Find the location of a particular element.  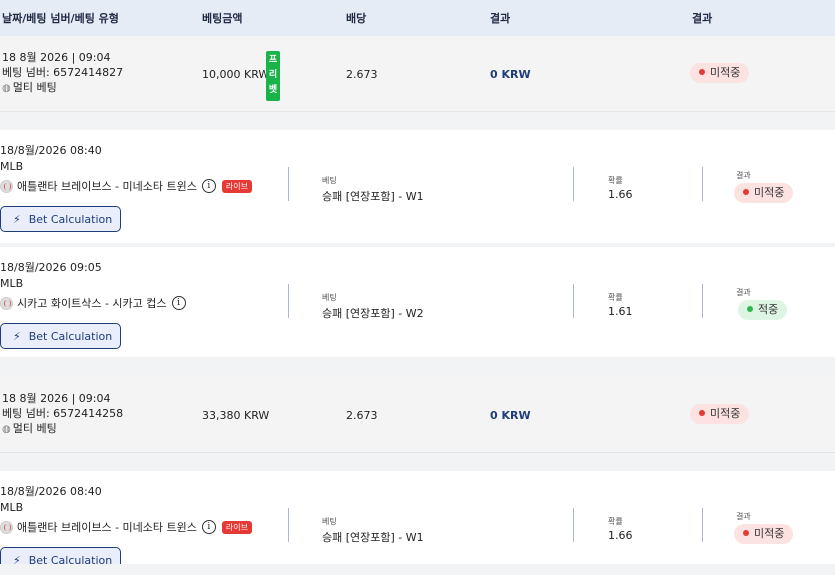

header-odds: 배당 is located at coordinates (356, 18).